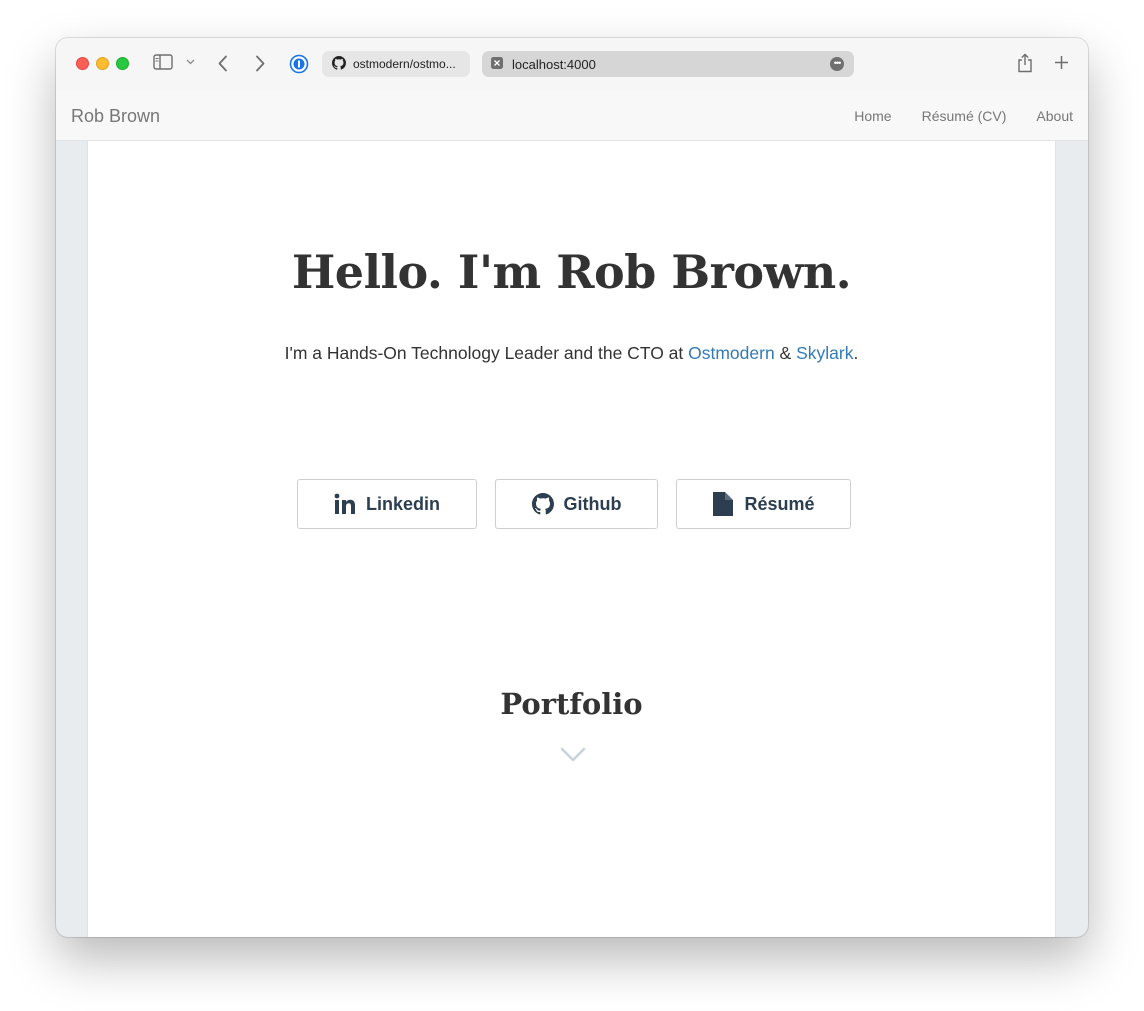  What do you see at coordinates (572, 115) in the screenshot?
I see `site-navbar: Rob Brown Home Résumé (CV) About` at bounding box center [572, 115].